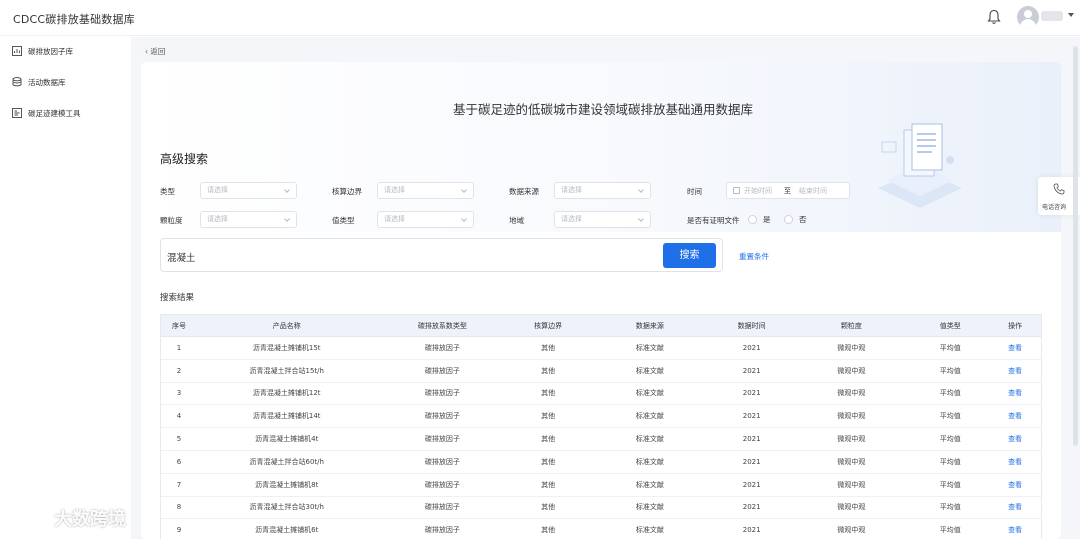  Describe the element at coordinates (994, 17) in the screenshot. I see `bell-icon` at that location.